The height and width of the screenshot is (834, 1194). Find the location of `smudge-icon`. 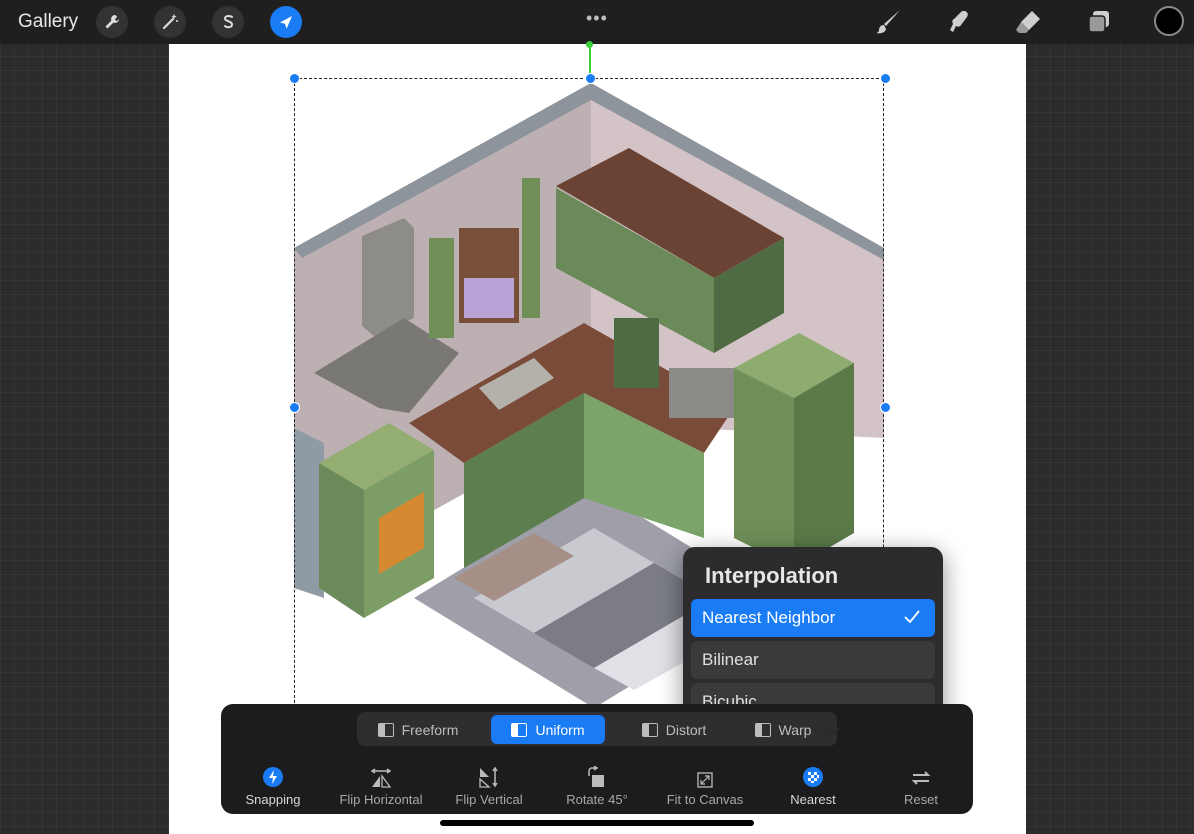

smudge-icon is located at coordinates (959, 22).